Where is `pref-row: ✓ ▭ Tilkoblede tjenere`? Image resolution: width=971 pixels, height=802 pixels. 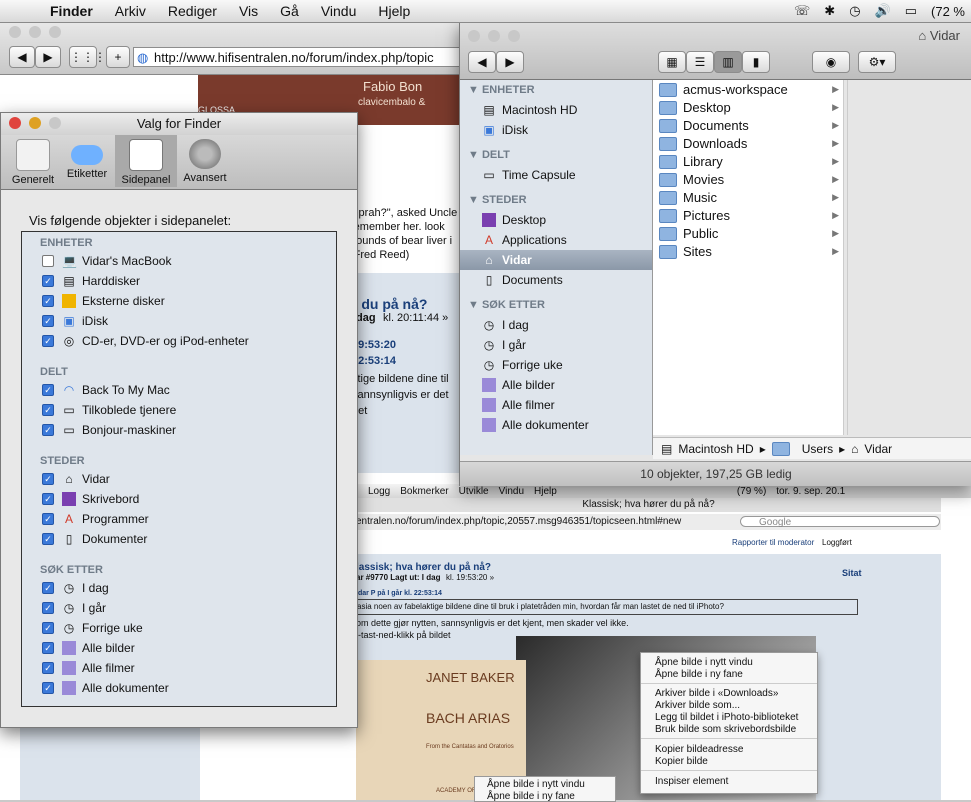 pref-row: ✓ ▭ Tilkoblede tjenere is located at coordinates (109, 410).